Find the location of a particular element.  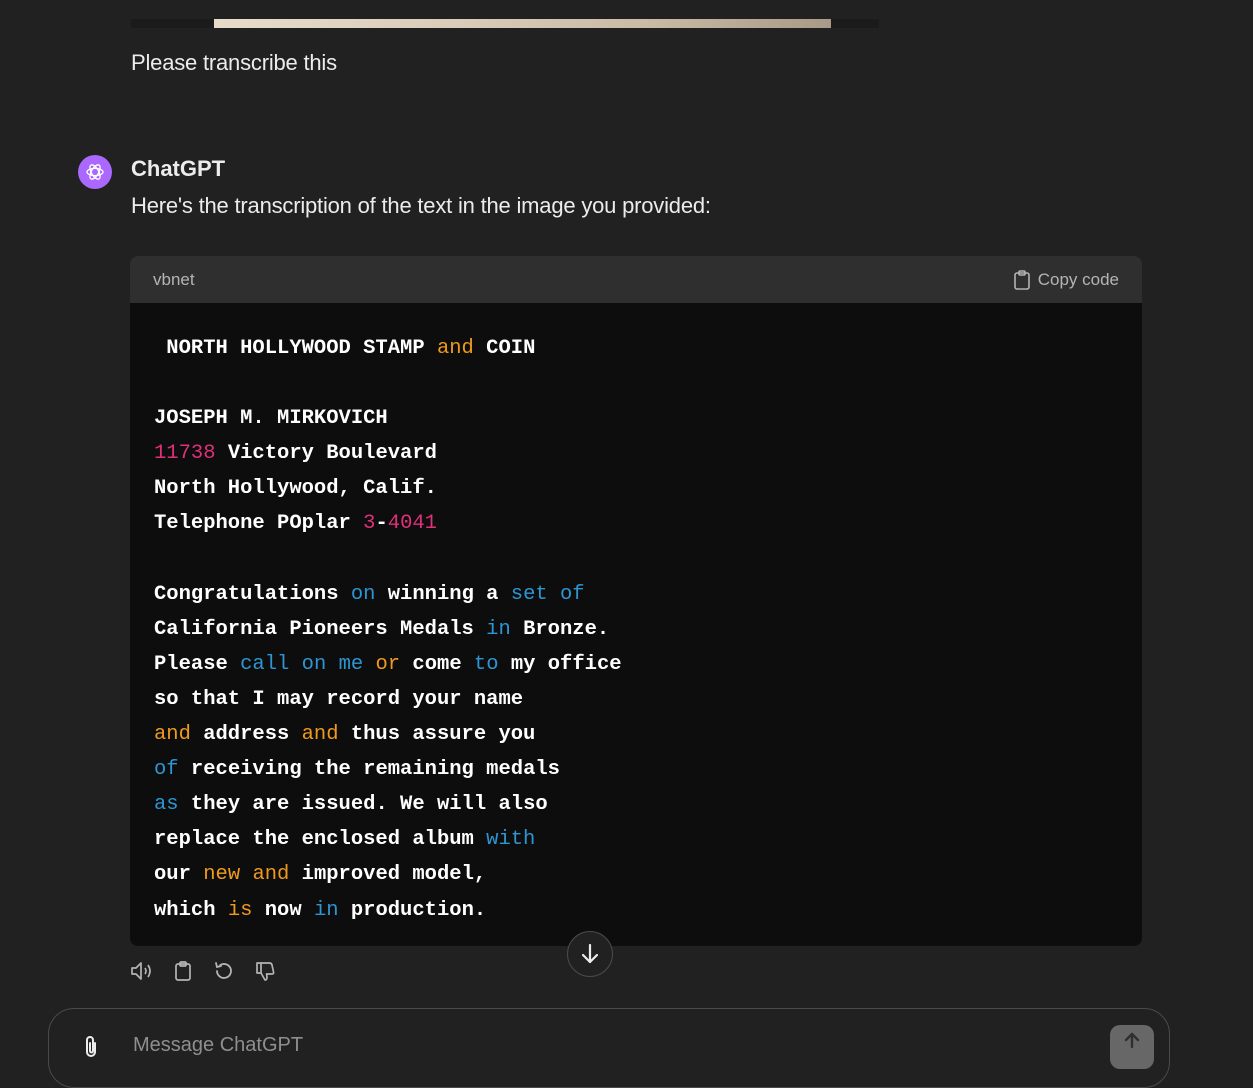

clipboard-icon is located at coordinates (1021, 279).